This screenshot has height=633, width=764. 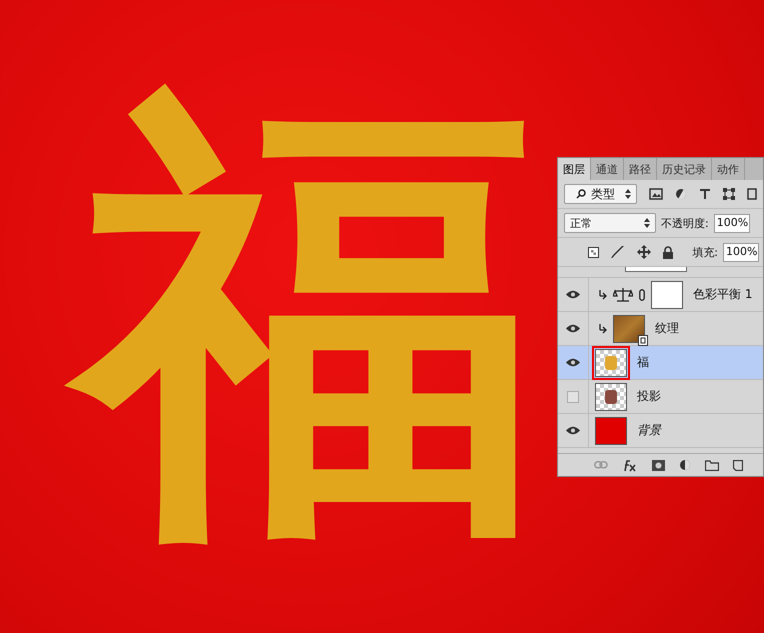 I want to click on panel-tab: 通道, so click(x=607, y=169).